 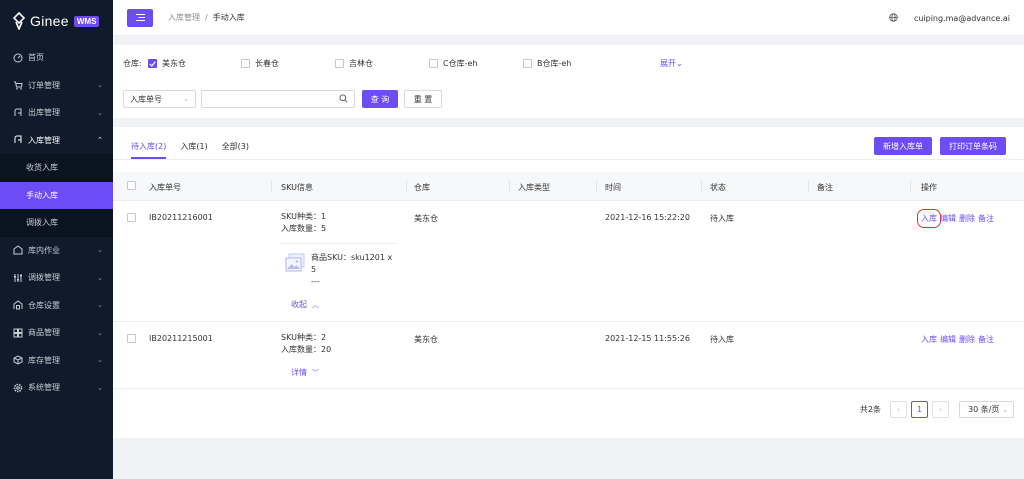 I want to click on sidebar-item-products: 商品管理 ⌄, so click(x=56, y=333).